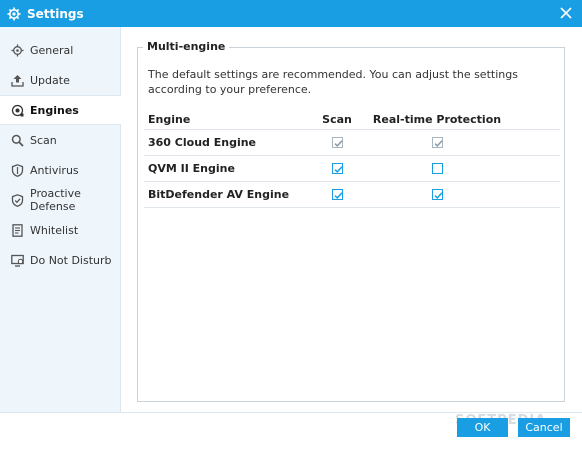 The height and width of the screenshot is (450, 582). What do you see at coordinates (291, 13) in the screenshot?
I see `title-bar: Settings` at bounding box center [291, 13].